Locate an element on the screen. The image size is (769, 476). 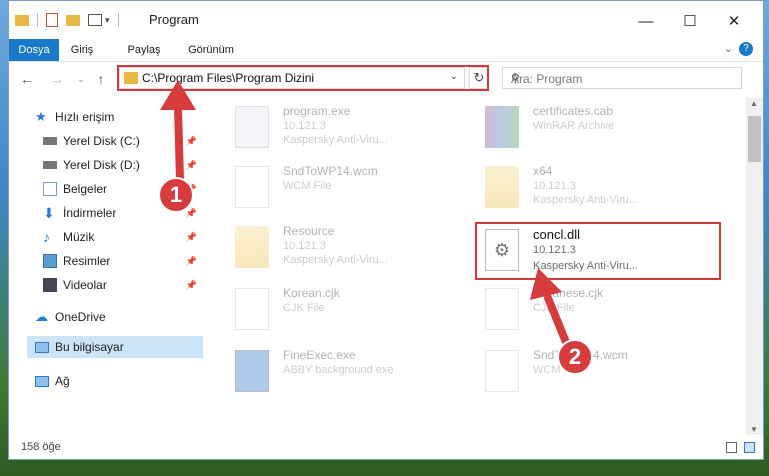
step-1-badge: 1 is located at coordinates (176, 195).